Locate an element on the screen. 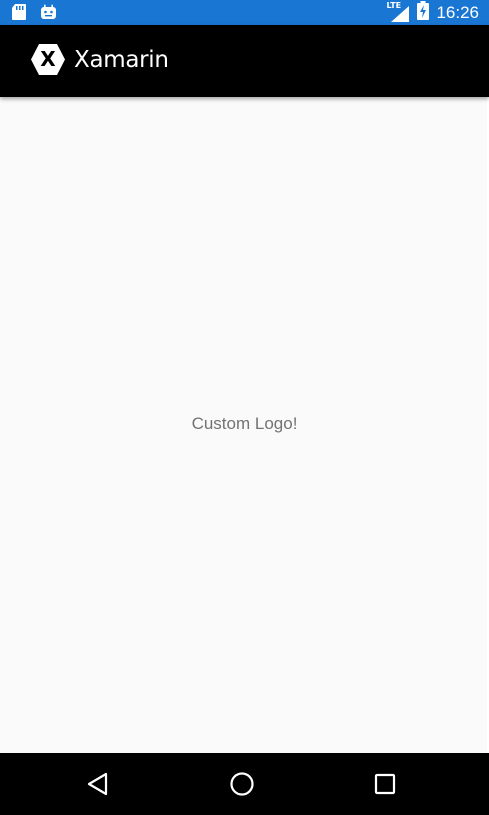  custom-logo-label: Custom Logo! is located at coordinates (244, 423).